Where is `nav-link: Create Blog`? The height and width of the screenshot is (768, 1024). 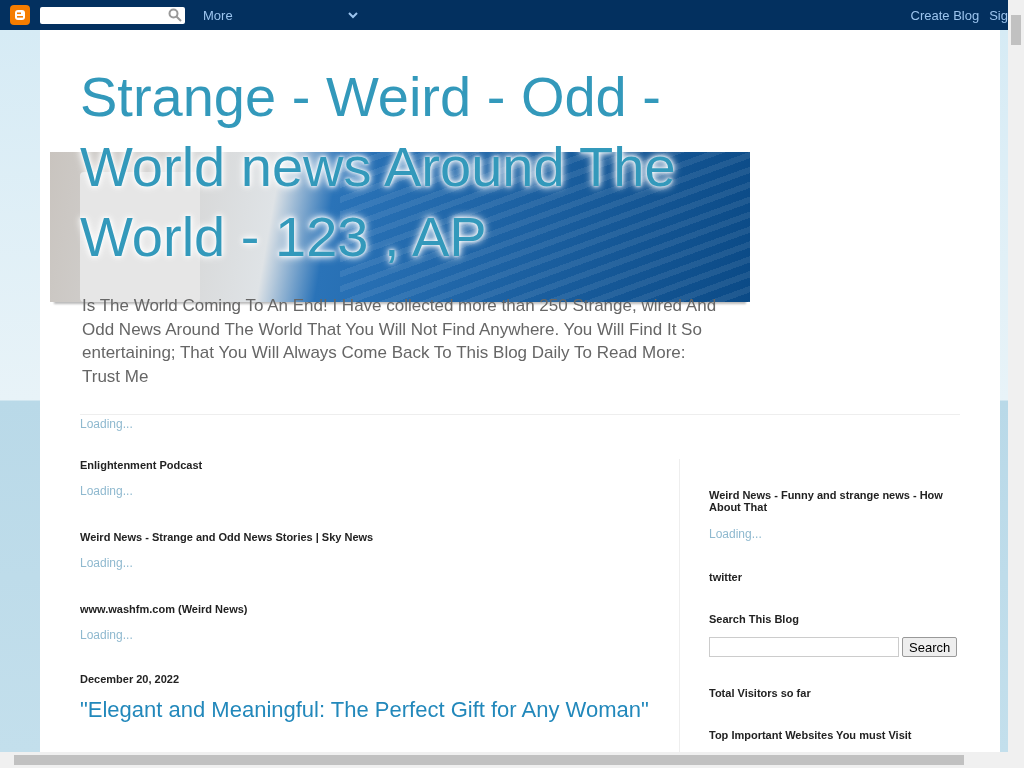 nav-link: Create Blog is located at coordinates (945, 15).